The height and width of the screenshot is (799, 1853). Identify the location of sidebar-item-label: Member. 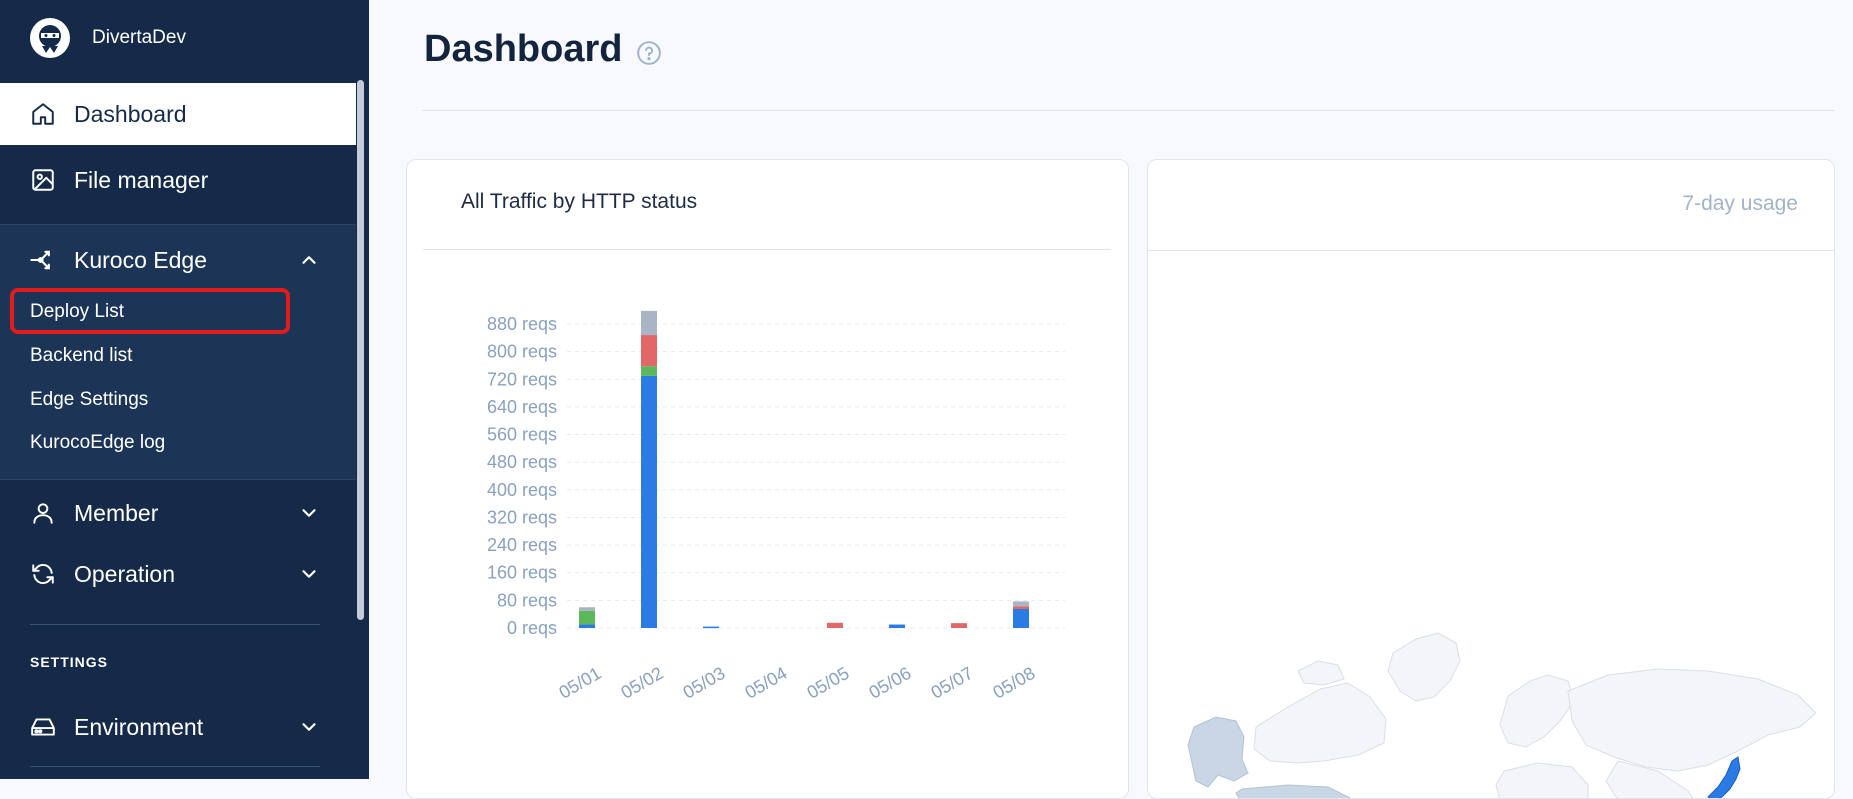
(116, 512).